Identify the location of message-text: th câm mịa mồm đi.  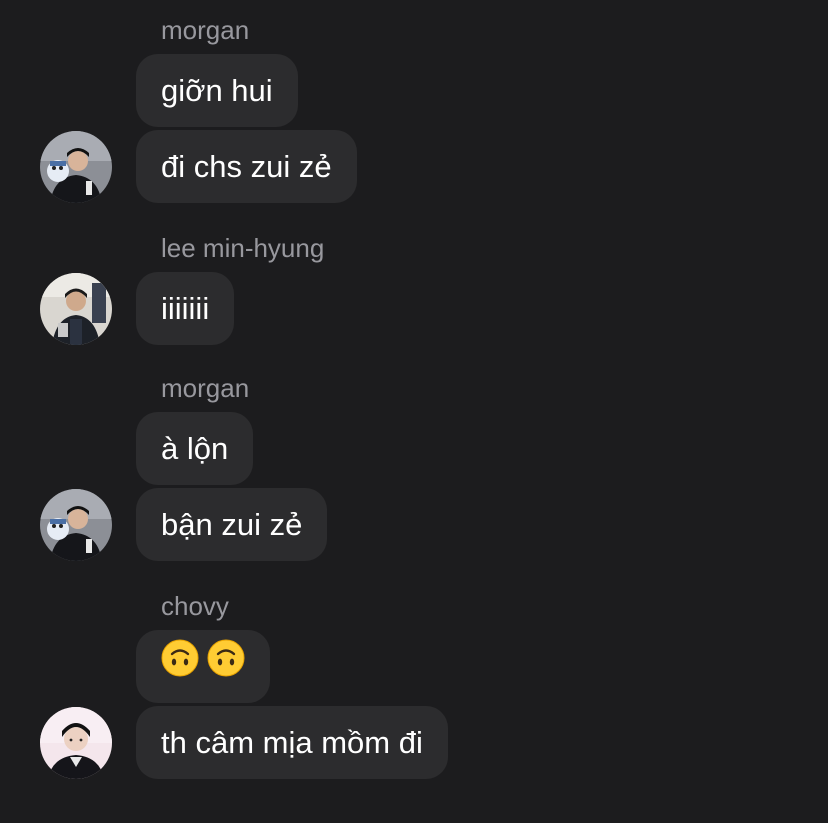
(292, 742).